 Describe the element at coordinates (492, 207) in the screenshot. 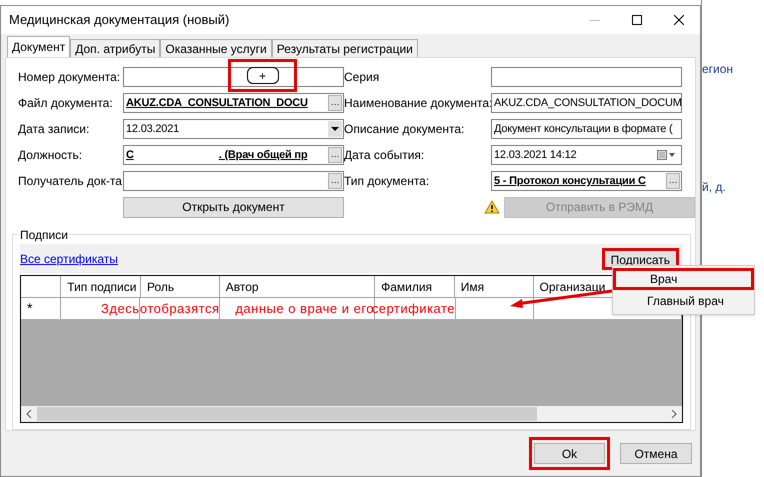

I see `warning-icon` at that location.